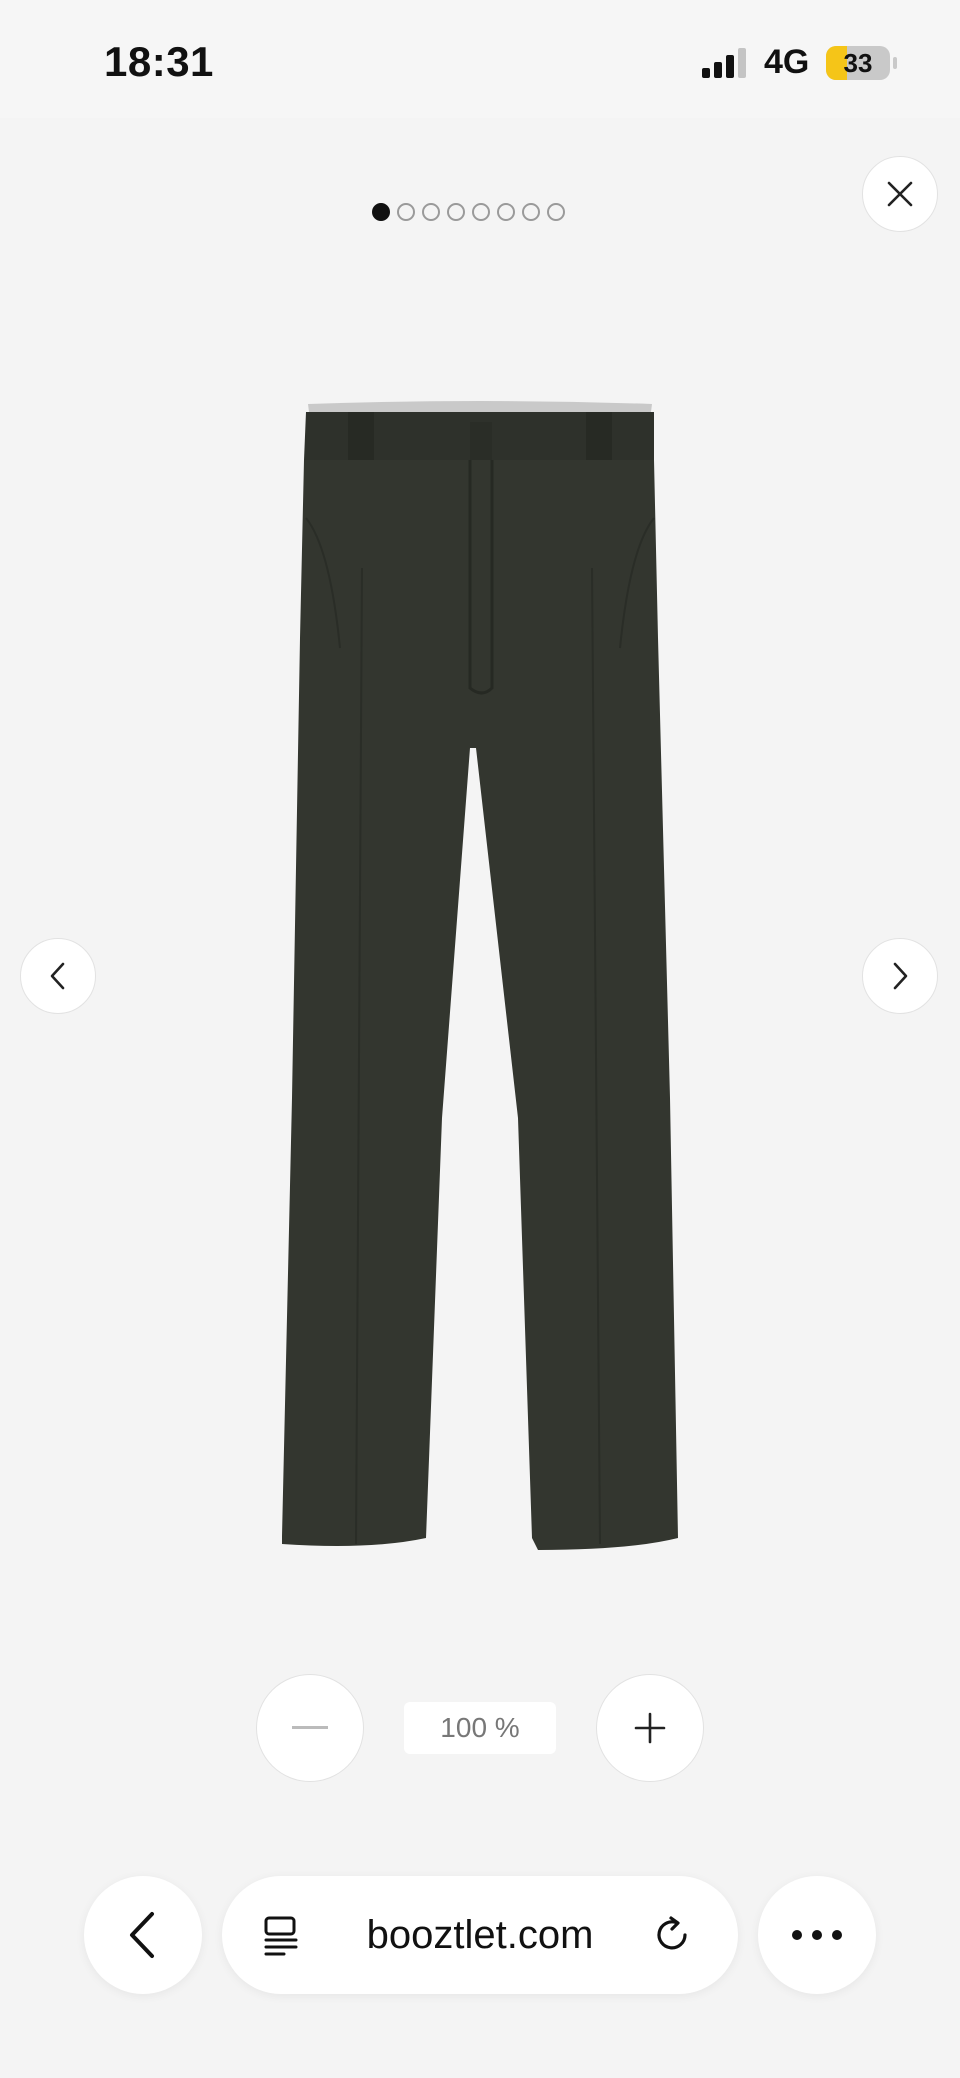 This screenshot has width=960, height=2078. What do you see at coordinates (787, 62) in the screenshot?
I see `network-label: 4G` at bounding box center [787, 62].